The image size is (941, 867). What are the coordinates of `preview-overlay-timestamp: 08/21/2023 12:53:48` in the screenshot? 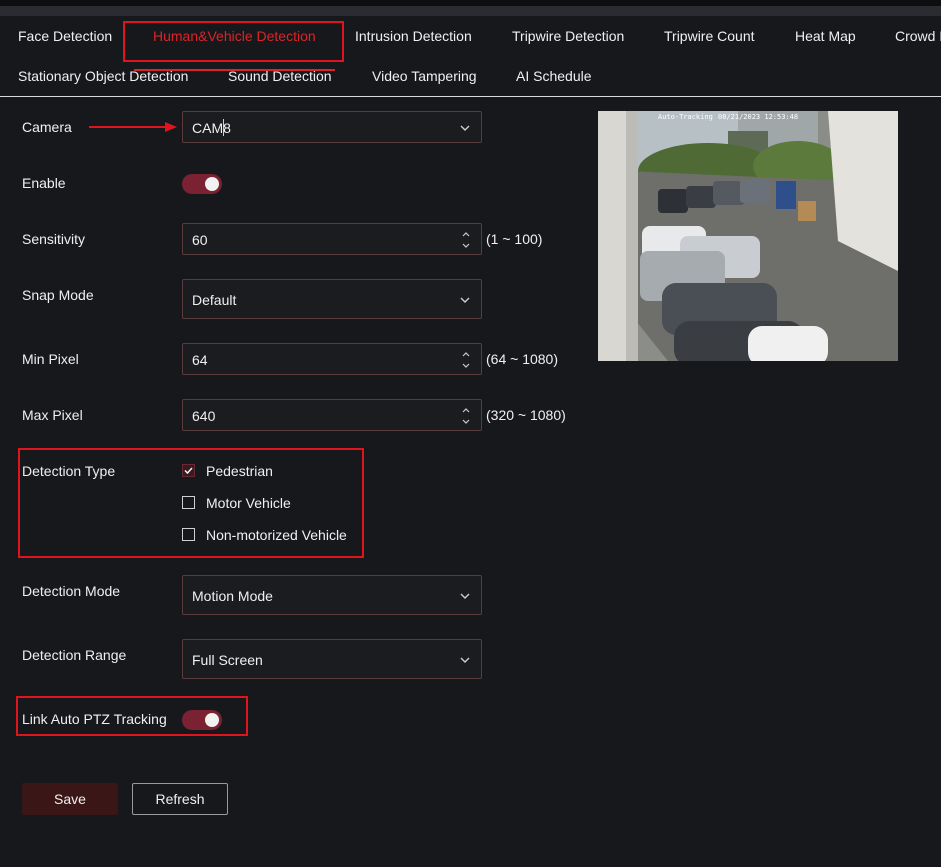 It's located at (758, 117).